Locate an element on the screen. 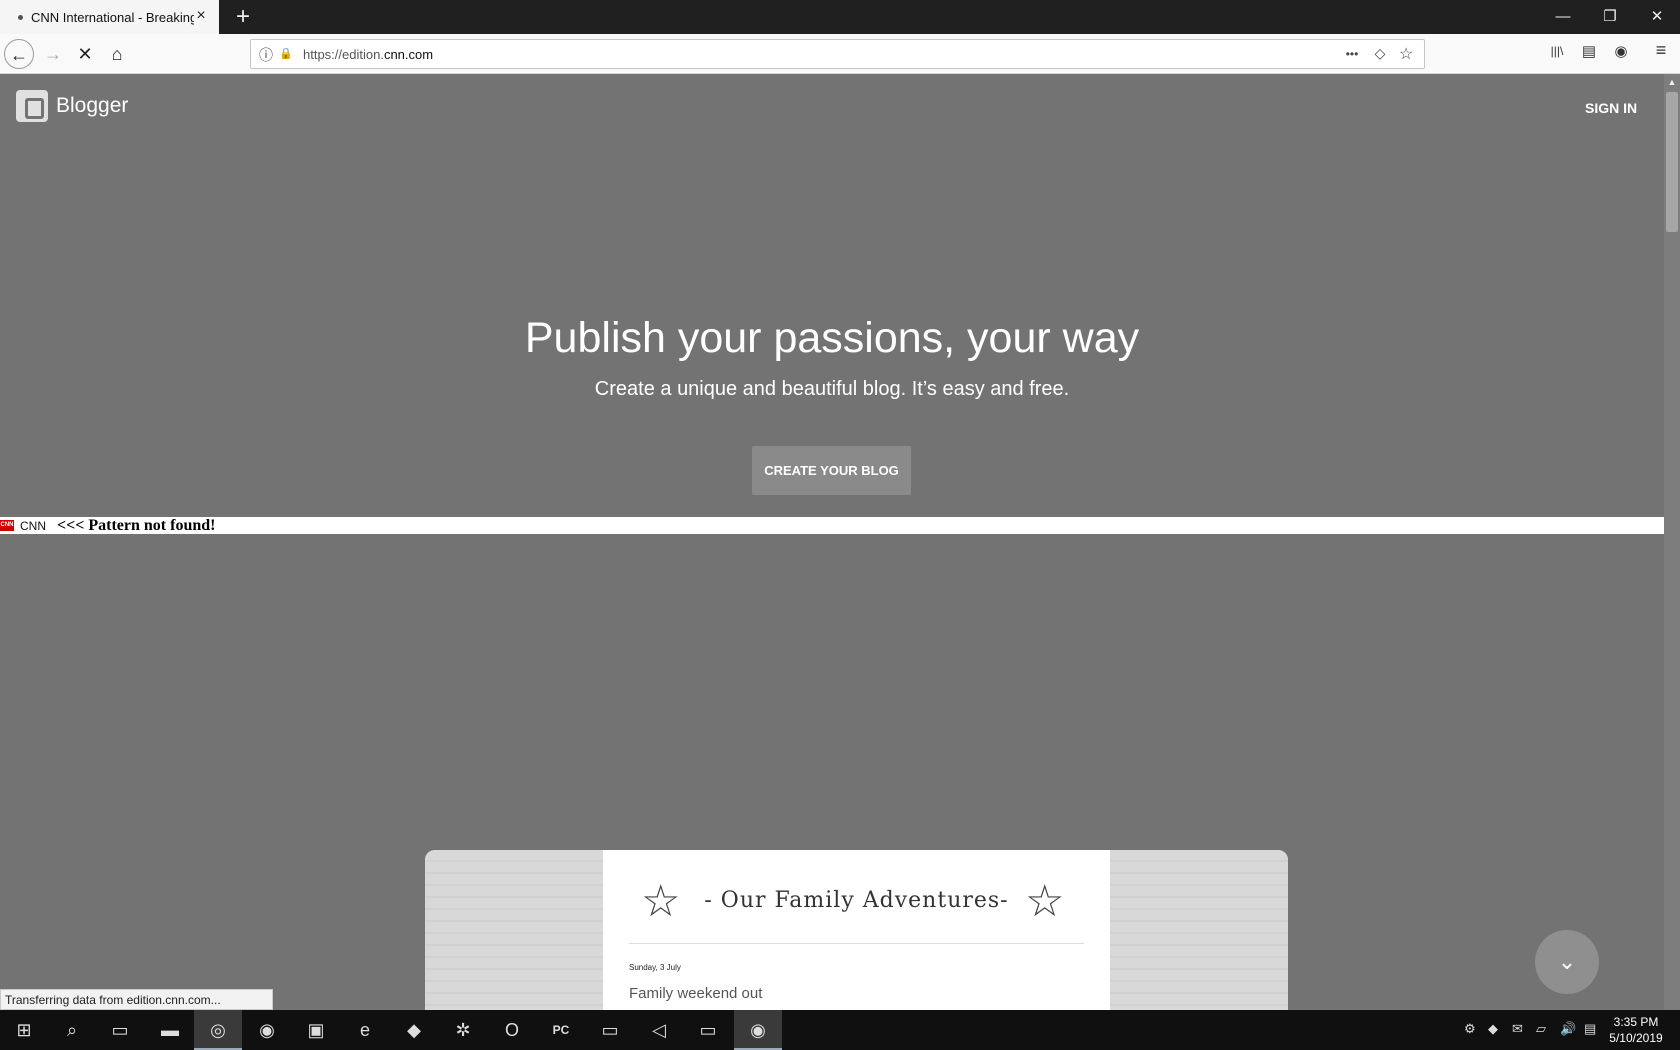 This screenshot has width=1680, height=1050. tab-bar: CNN International - Breaking N × + — ❐ ✕ is located at coordinates (840, 17).